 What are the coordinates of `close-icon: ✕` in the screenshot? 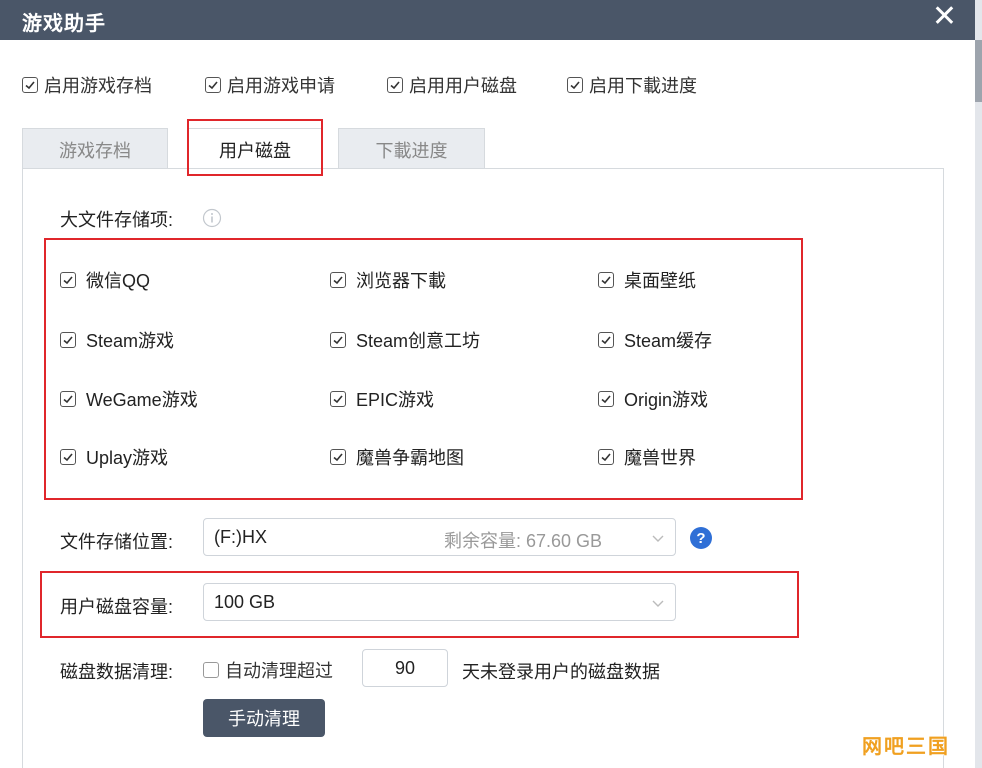 It's located at (944, 17).